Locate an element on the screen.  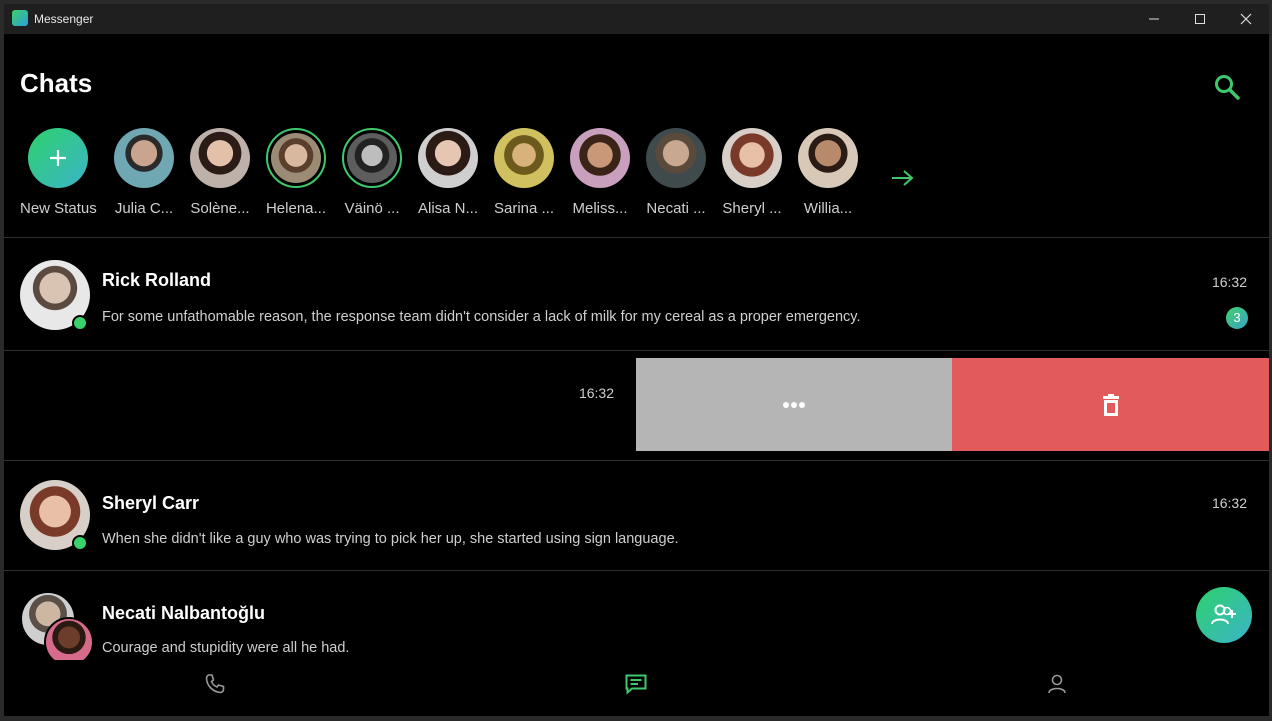
more-options-button is located at coordinates (794, 404).